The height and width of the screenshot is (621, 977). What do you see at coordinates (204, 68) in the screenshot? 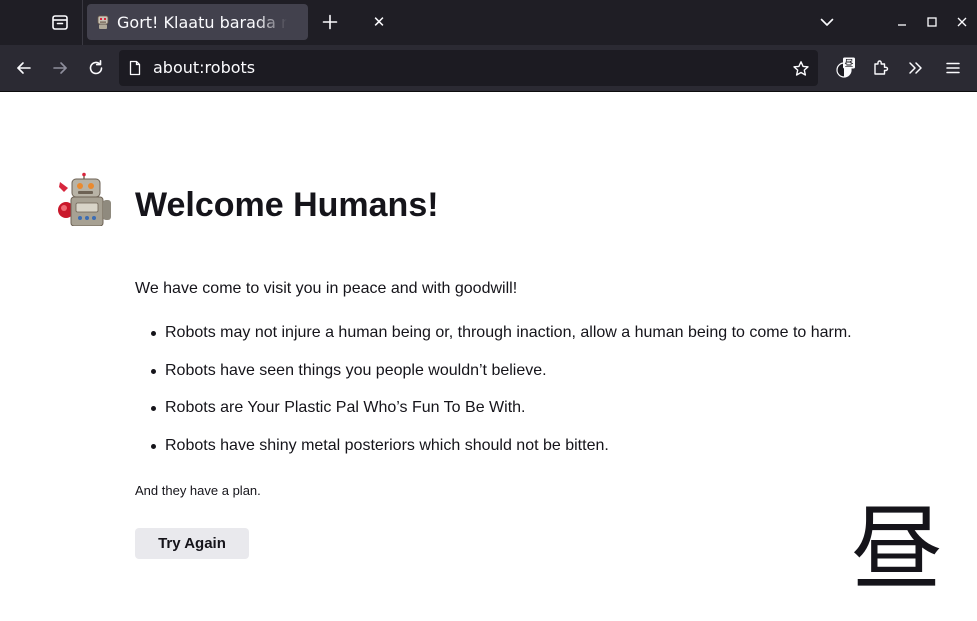
I see `url-text: about:robots` at bounding box center [204, 68].